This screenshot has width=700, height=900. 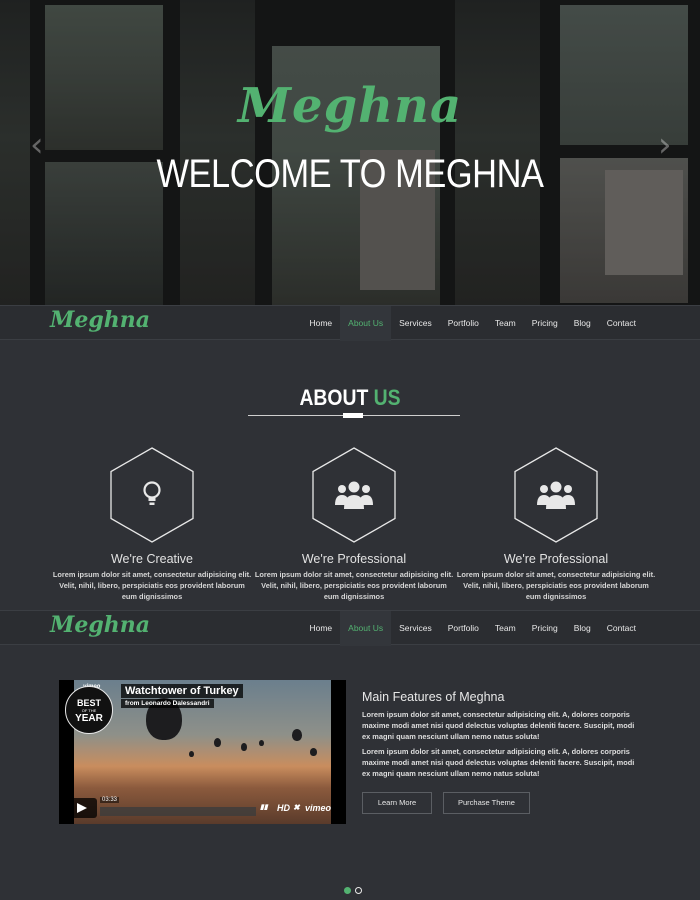 What do you see at coordinates (81, 808) in the screenshot?
I see `play-button` at bounding box center [81, 808].